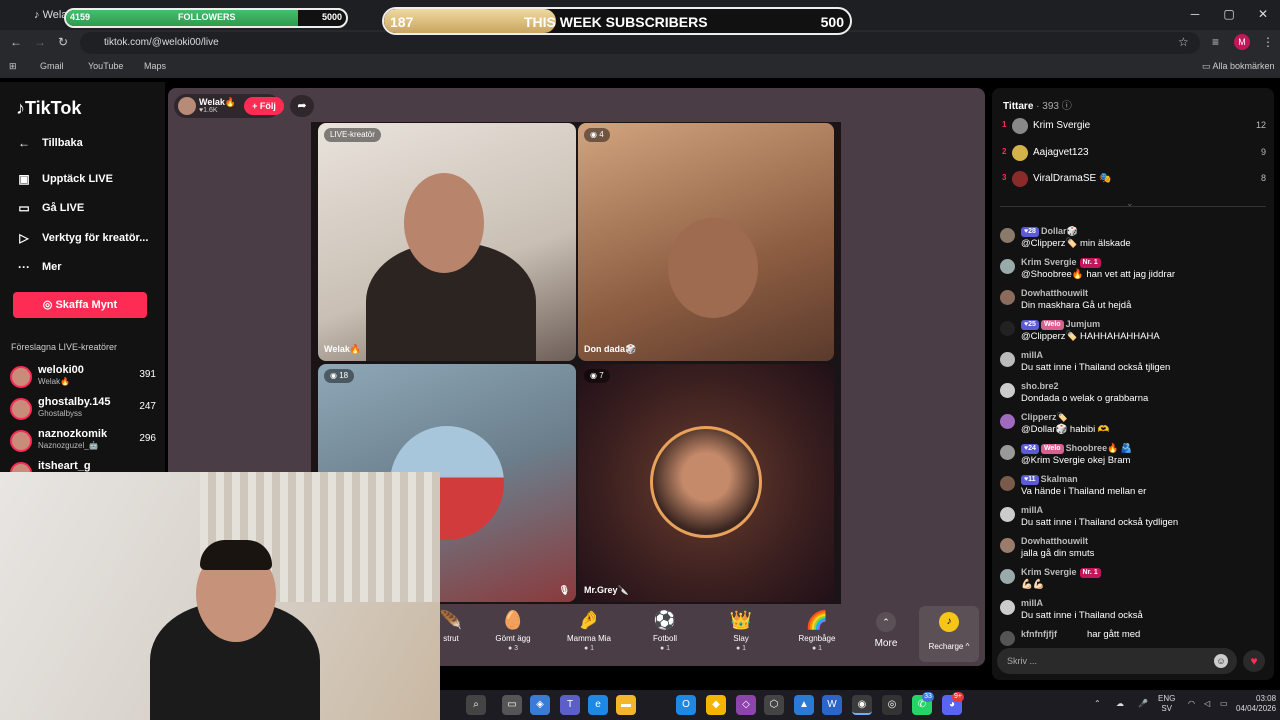  Describe the element at coordinates (598, 705) in the screenshot. I see `edge-icon: e` at that location.